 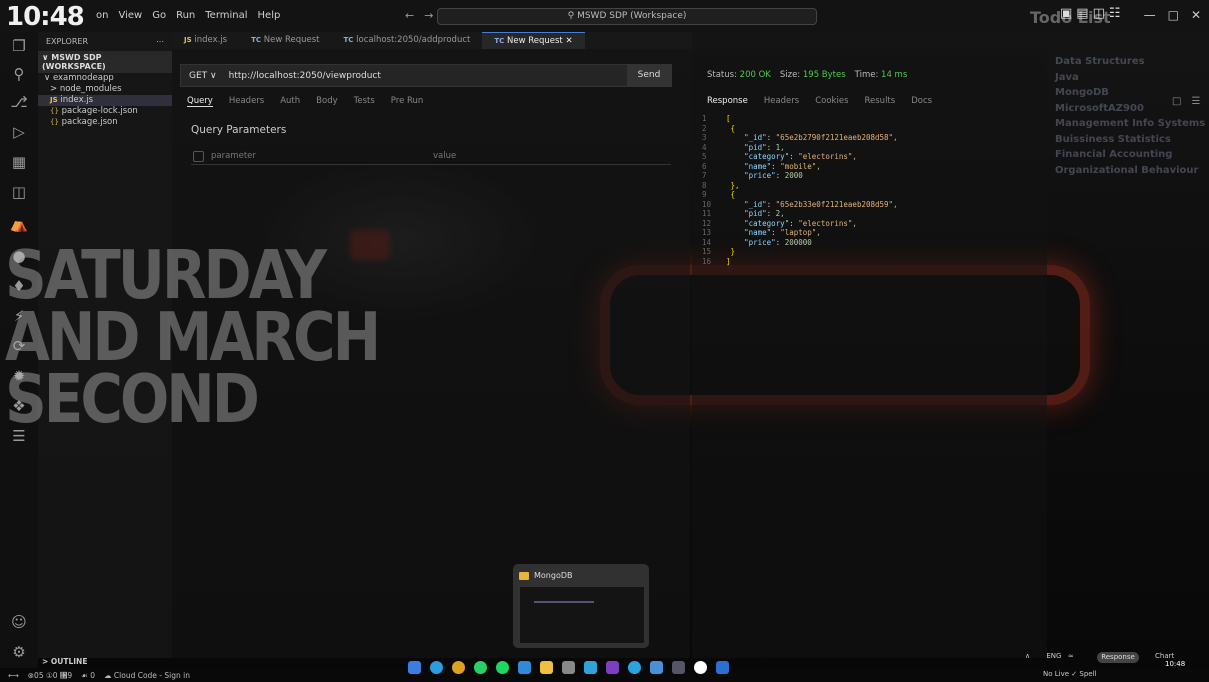 I want to click on tab-new-request-active: TC New Request ✕, so click(x=533, y=40).